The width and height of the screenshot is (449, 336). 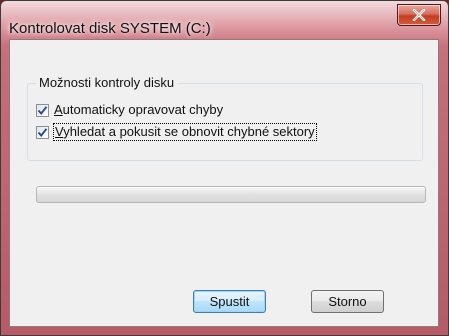 What do you see at coordinates (229, 301) in the screenshot?
I see `start-button: Spustit` at bounding box center [229, 301].